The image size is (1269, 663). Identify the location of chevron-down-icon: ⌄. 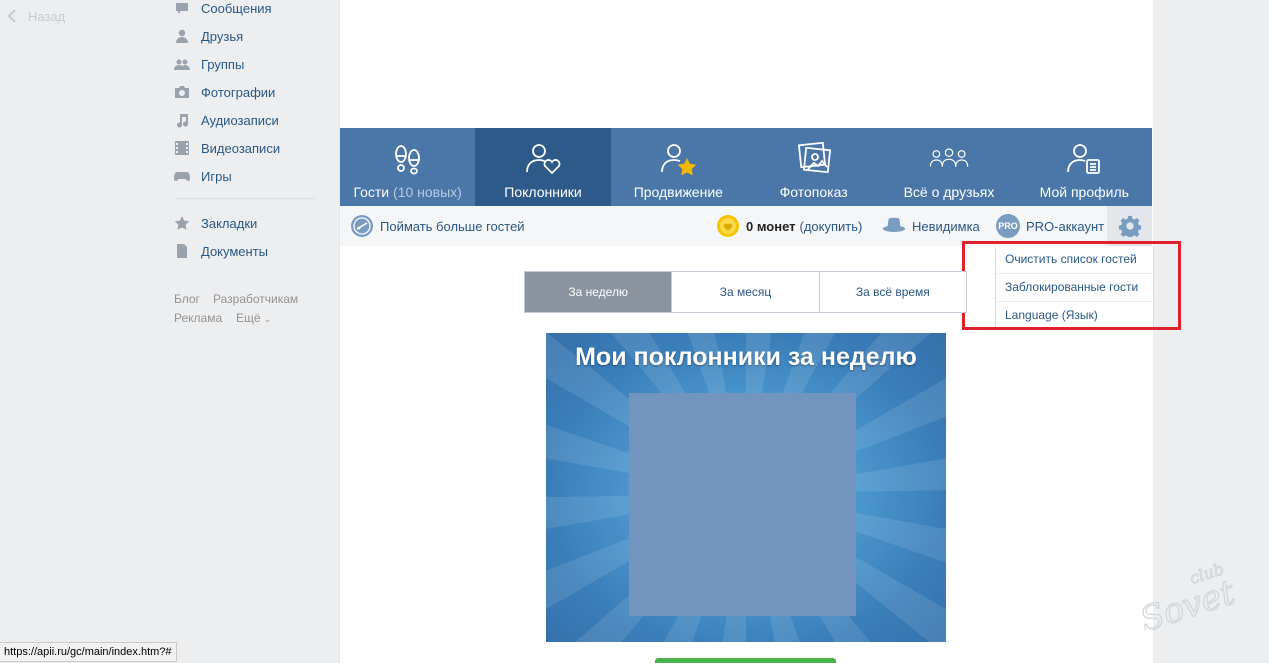
(267, 319).